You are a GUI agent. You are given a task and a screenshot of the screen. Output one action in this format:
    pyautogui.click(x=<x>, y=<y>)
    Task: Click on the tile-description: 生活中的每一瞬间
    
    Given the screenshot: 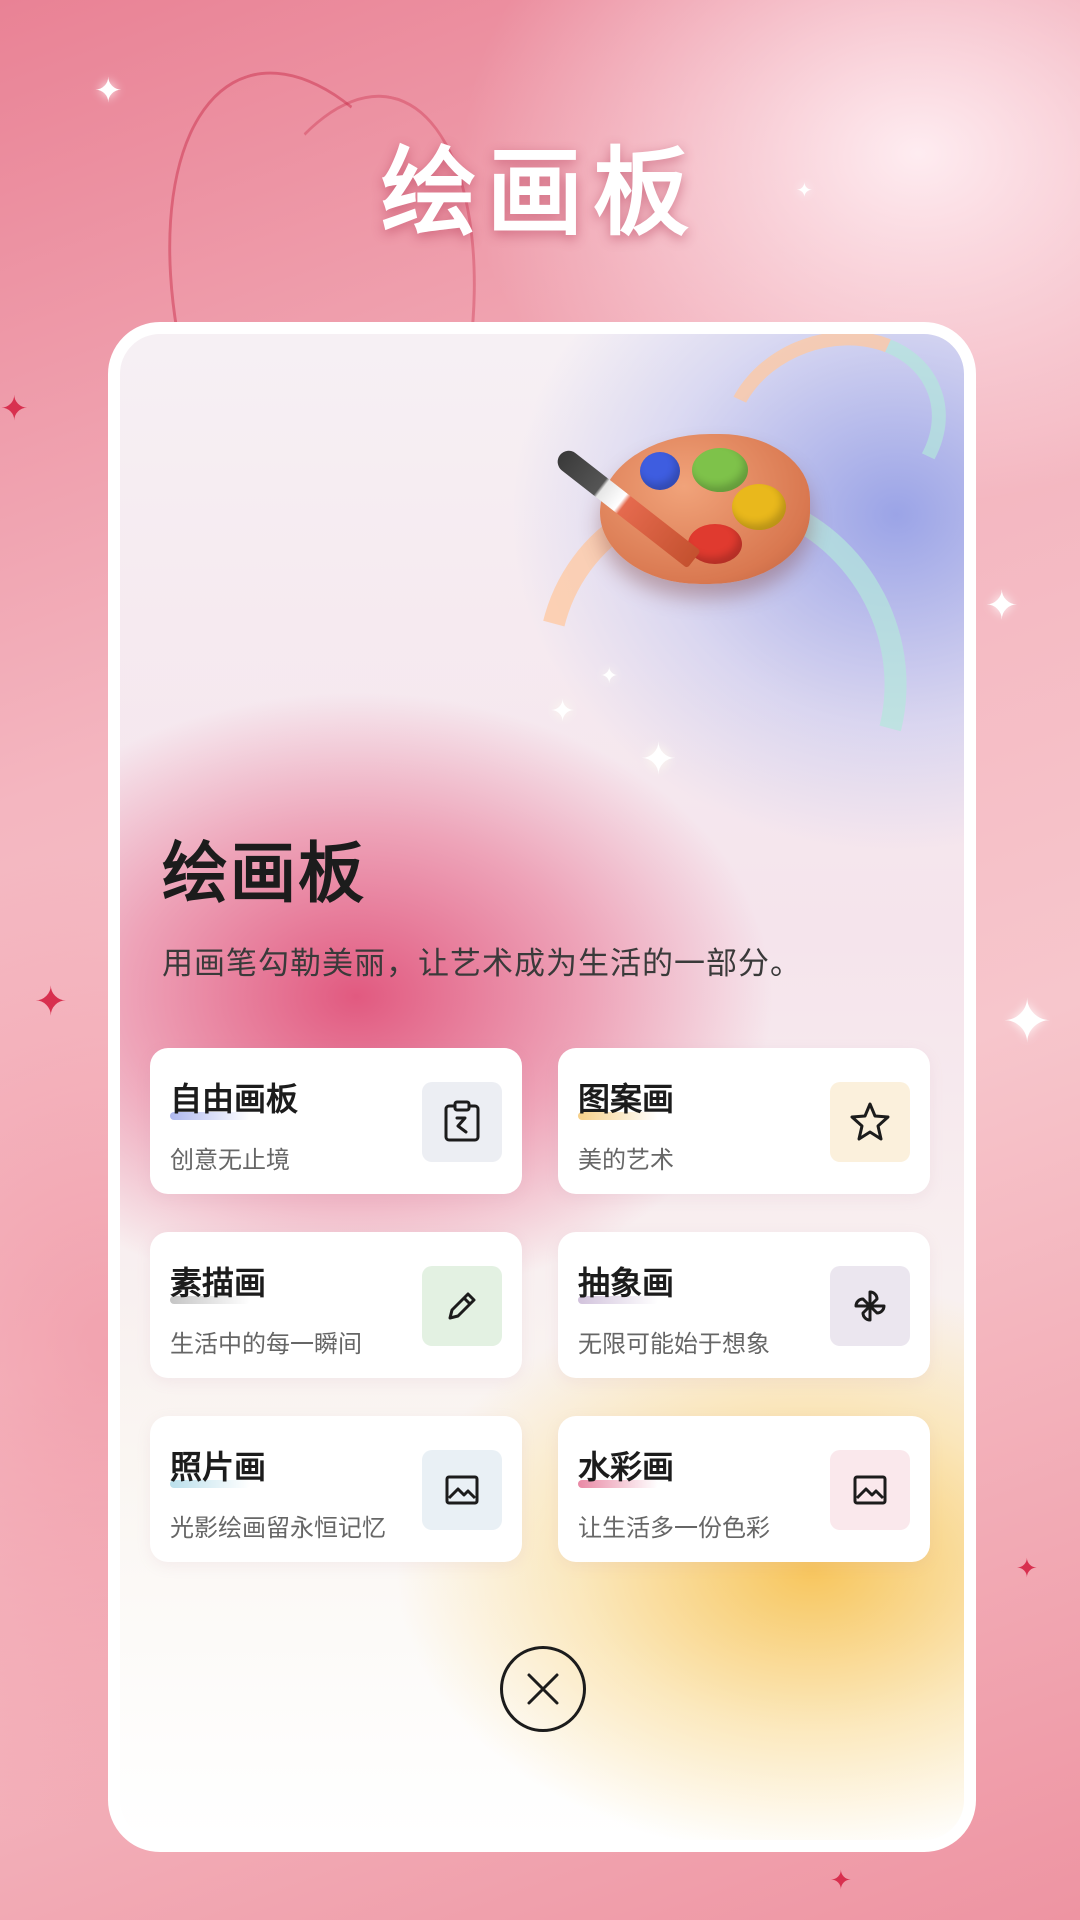 What is the action you would take?
    pyautogui.click(x=266, y=1344)
    